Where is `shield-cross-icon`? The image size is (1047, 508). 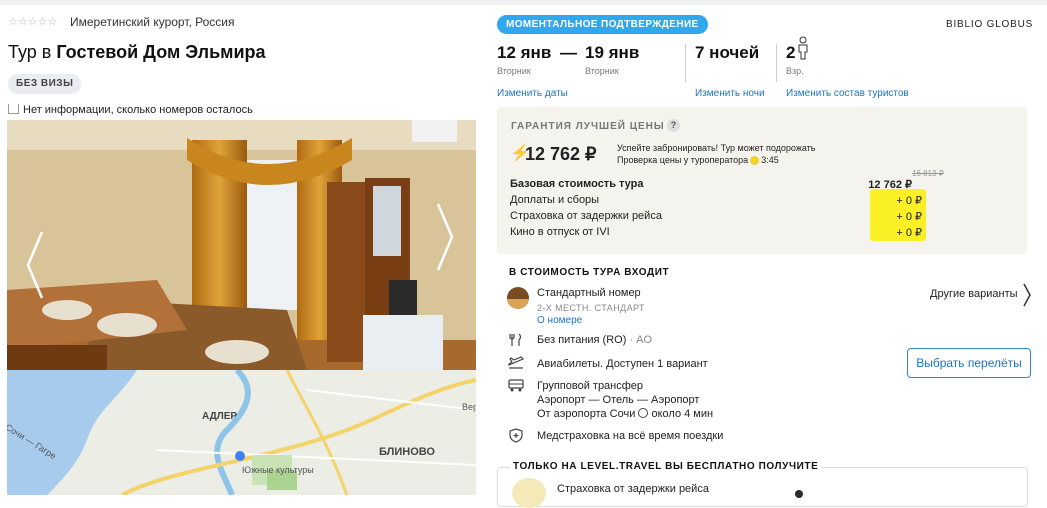
shield-cross-icon is located at coordinates (516, 435).